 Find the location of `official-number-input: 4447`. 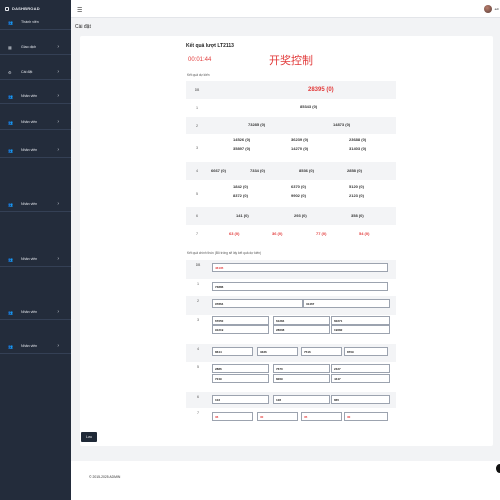

official-number-input: 4447 is located at coordinates (360, 378).